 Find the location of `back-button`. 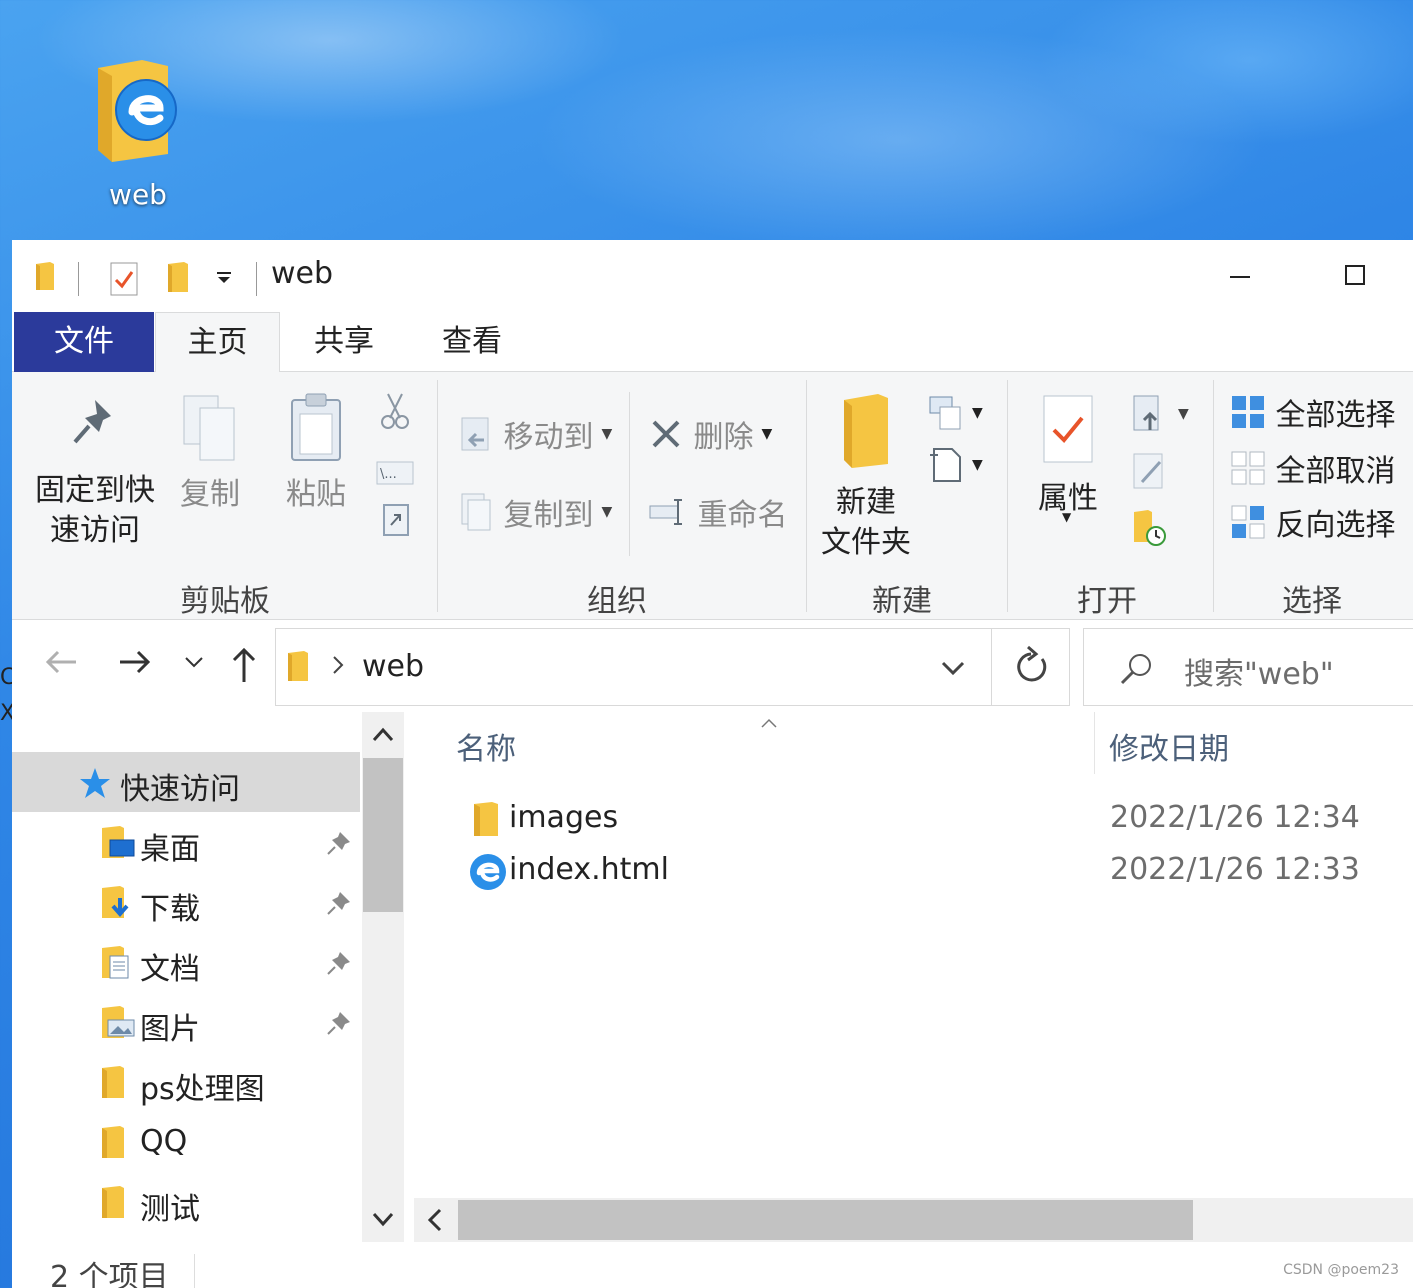

back-button is located at coordinates (62, 667).